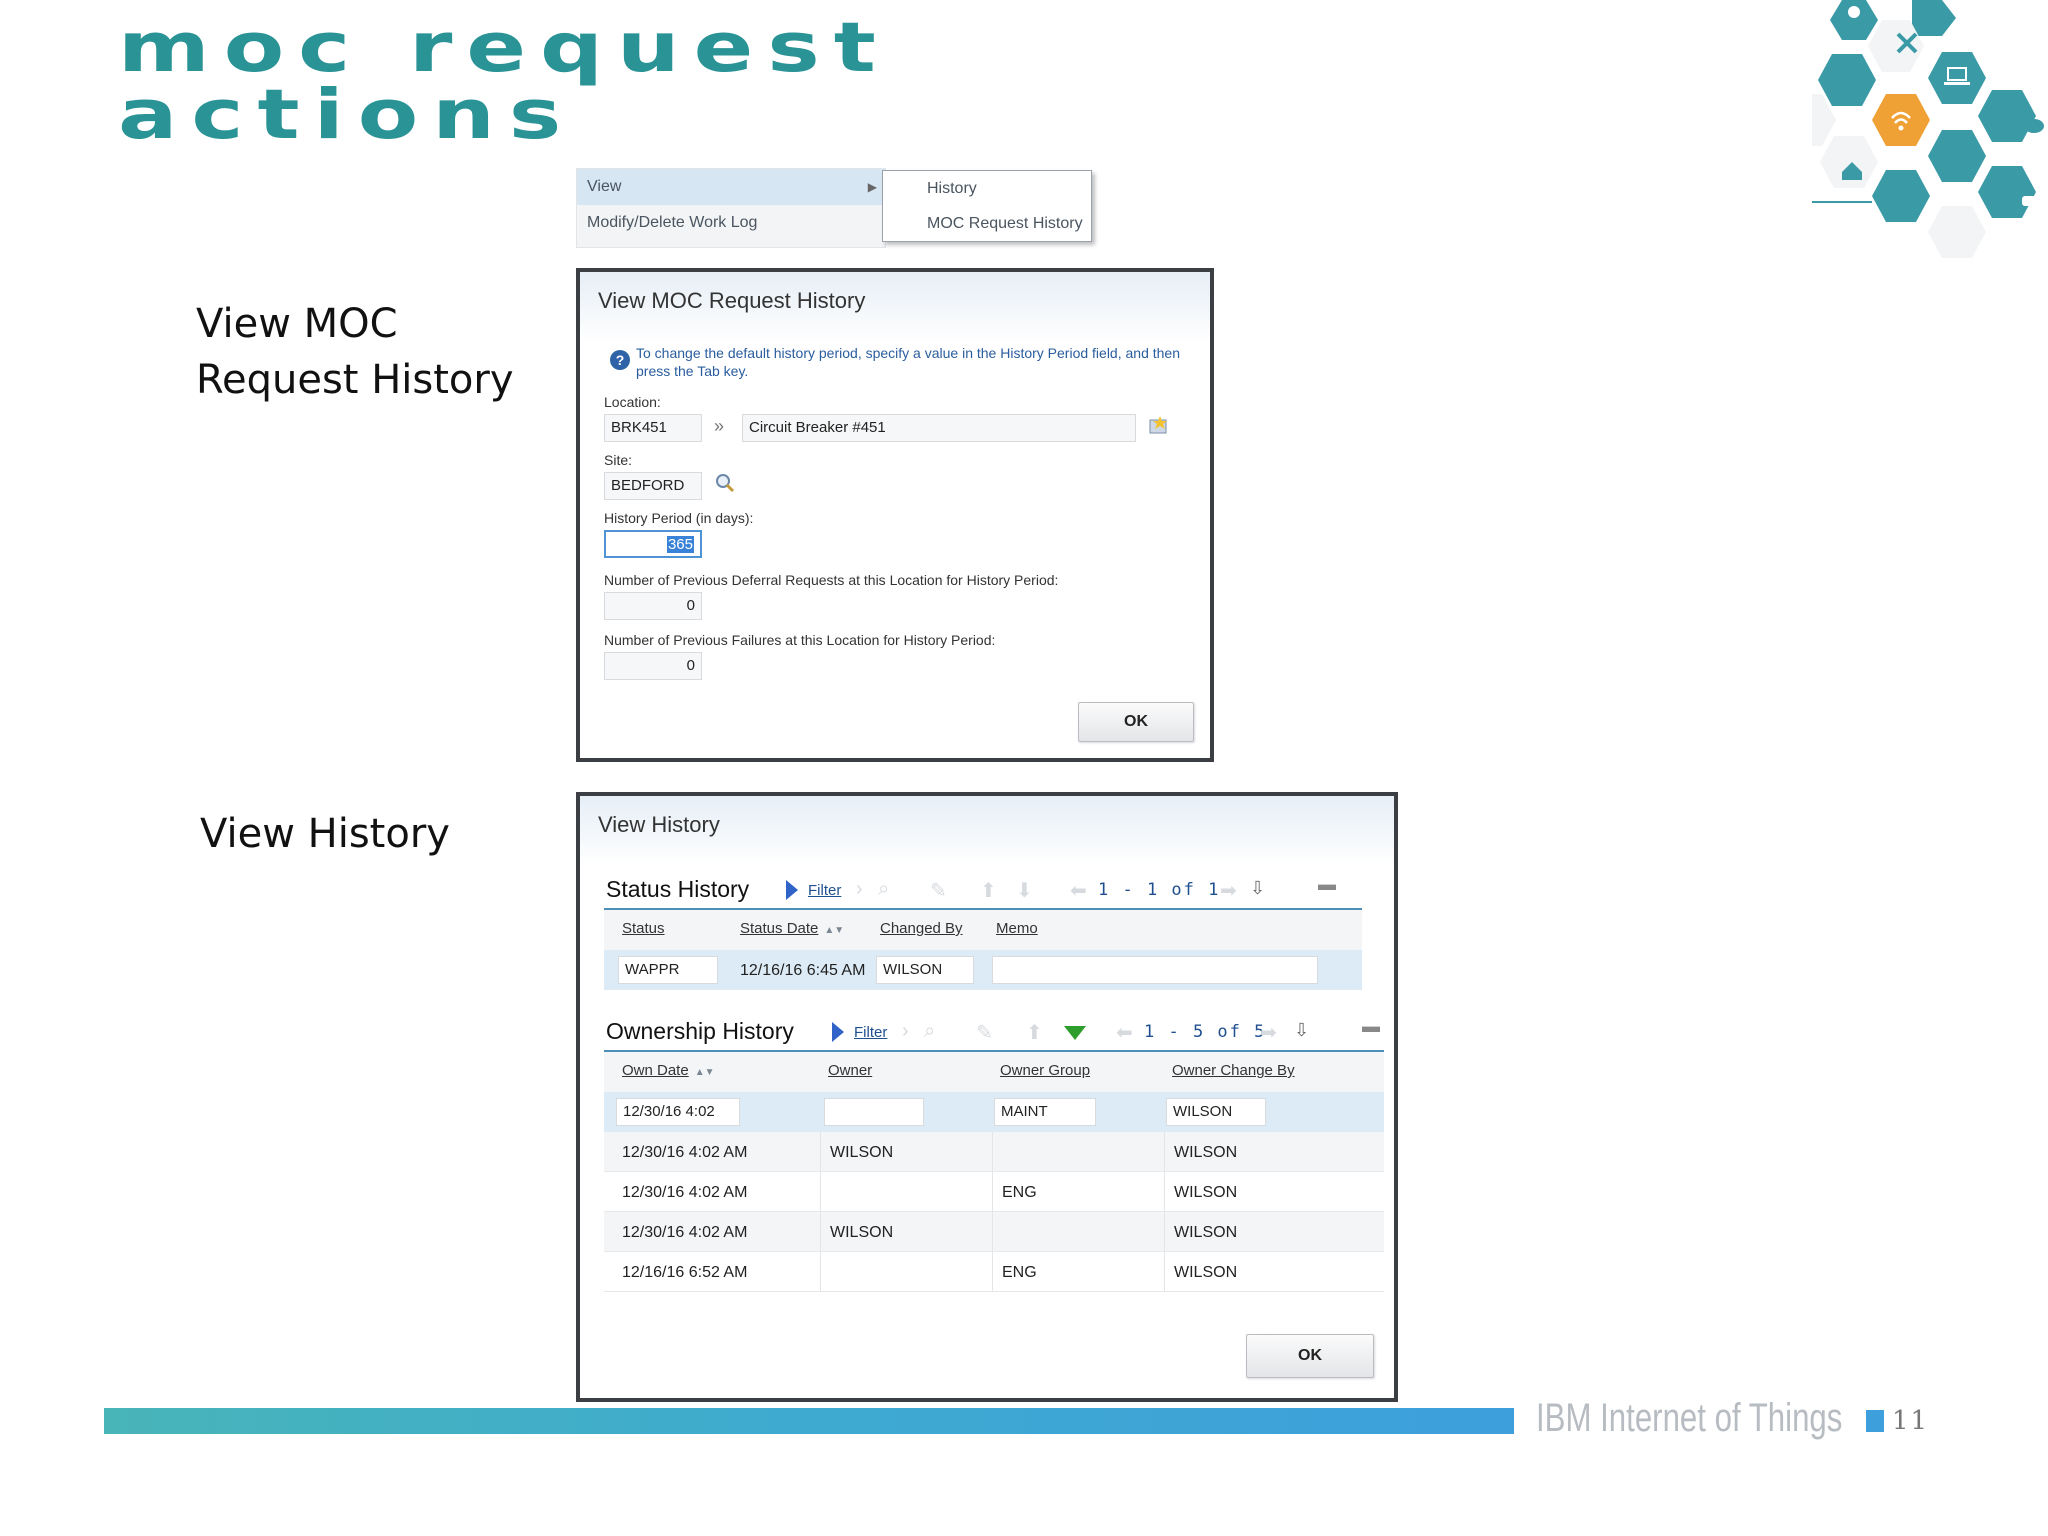 The image size is (2048, 1536). Describe the element at coordinates (732, 300) in the screenshot. I see `dialog-title: View MOC Request History` at that location.